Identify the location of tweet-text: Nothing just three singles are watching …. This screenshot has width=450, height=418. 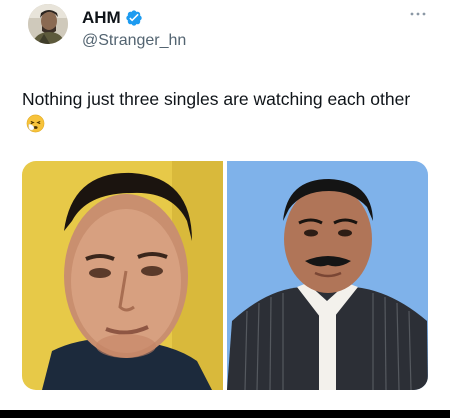
(222, 112).